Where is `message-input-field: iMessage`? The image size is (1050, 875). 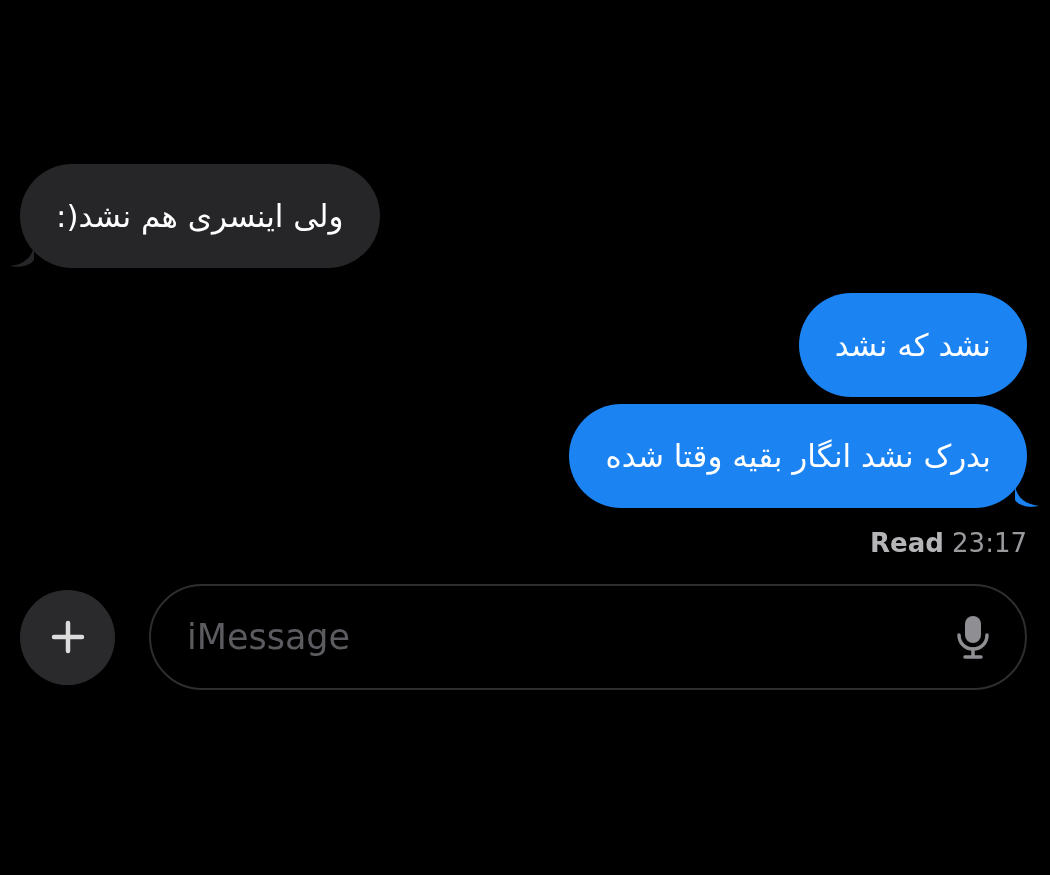
message-input-field: iMessage is located at coordinates (588, 637).